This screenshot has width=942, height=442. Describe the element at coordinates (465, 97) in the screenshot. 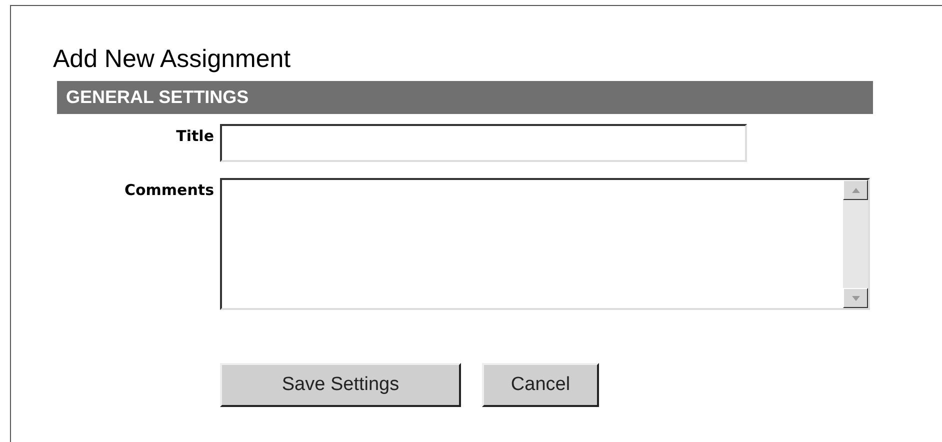

I see `section-header: GENERAL SETTINGS` at that location.